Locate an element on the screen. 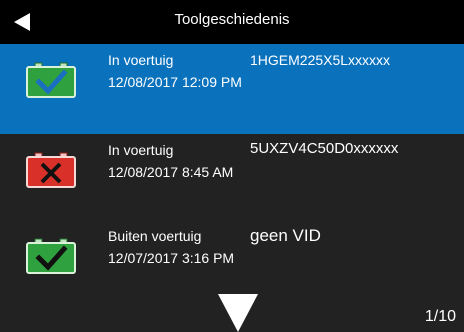 This screenshot has height=332, width=464. item-location: Buiten voertuig is located at coordinates (155, 236).